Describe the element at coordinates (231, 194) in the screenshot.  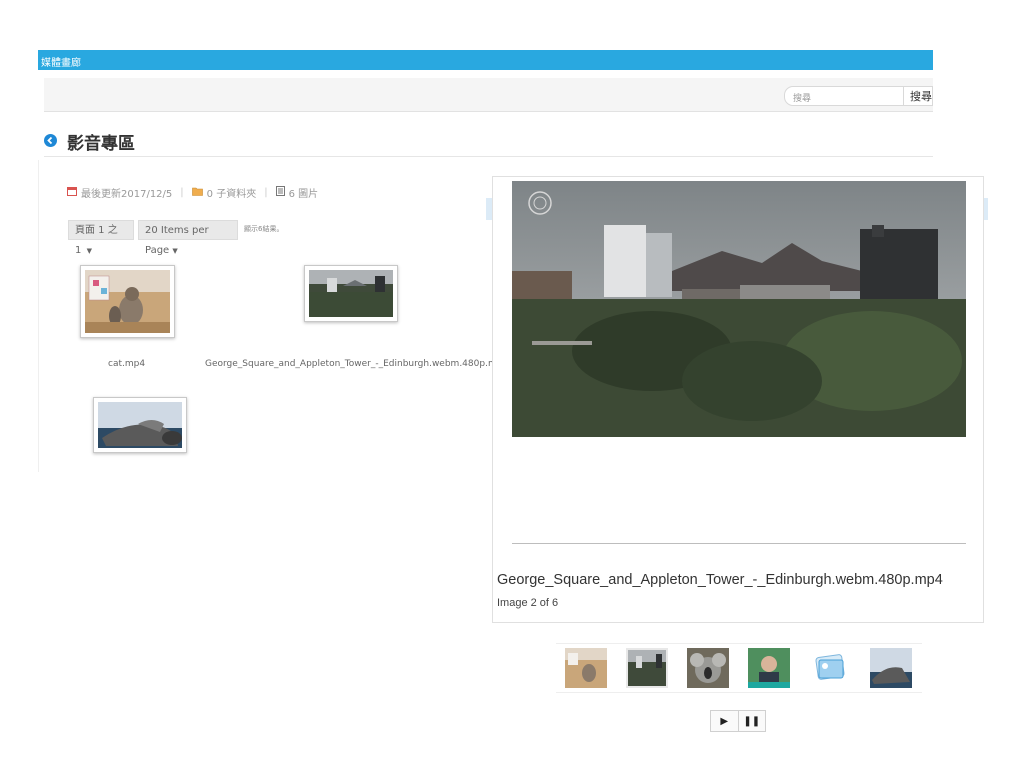
I see `subfolder-count: 0 子資料夾` at that location.